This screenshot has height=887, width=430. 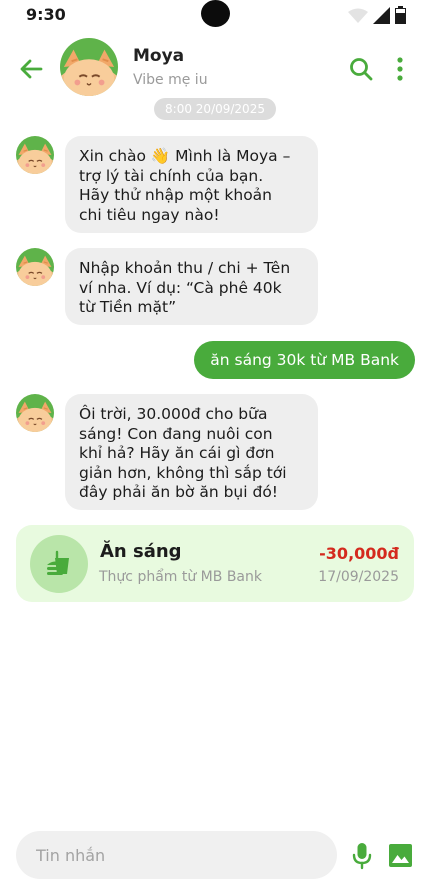 I want to click on avatar, so click(x=89, y=67).